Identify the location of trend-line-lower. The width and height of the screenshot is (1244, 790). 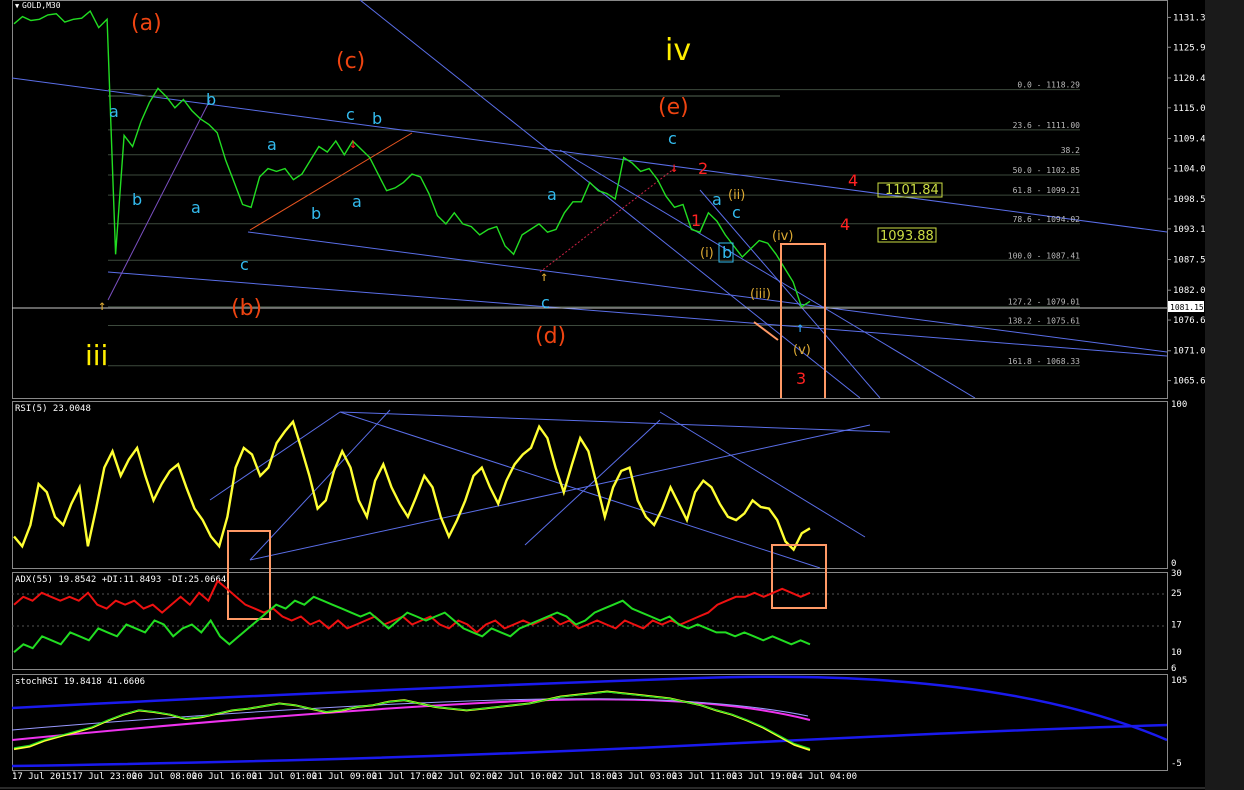
(637, 314).